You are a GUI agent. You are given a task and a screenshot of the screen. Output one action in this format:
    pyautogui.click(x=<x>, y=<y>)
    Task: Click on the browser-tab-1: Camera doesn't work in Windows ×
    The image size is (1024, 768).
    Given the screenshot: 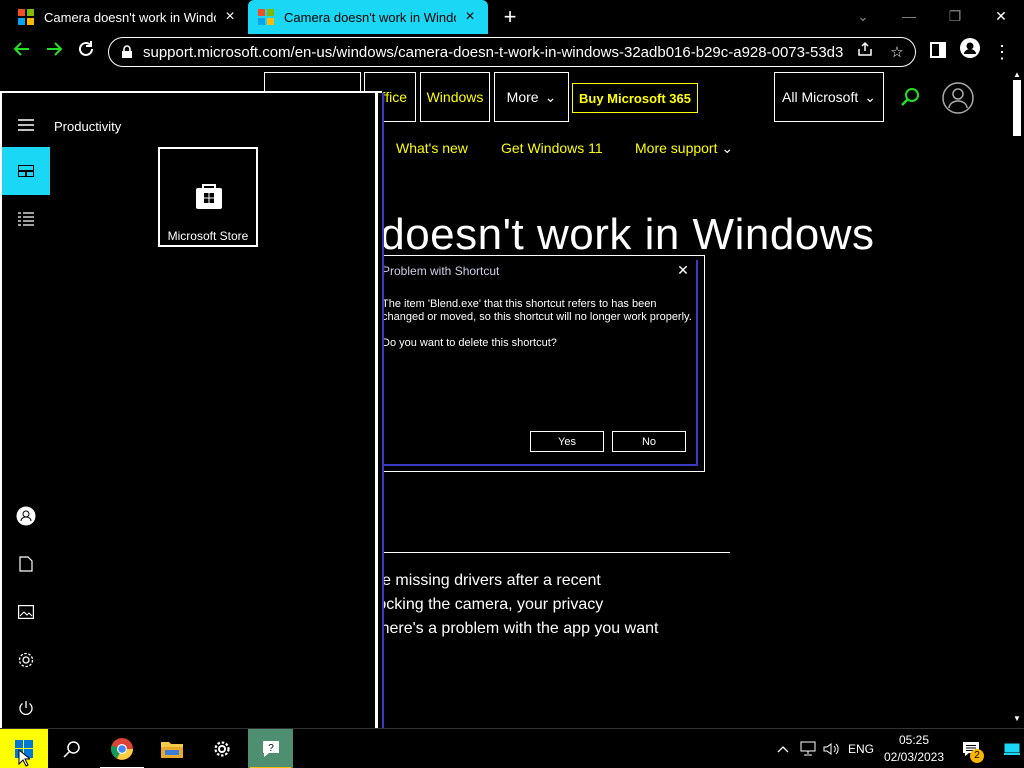 What is the action you would take?
    pyautogui.click(x=128, y=17)
    